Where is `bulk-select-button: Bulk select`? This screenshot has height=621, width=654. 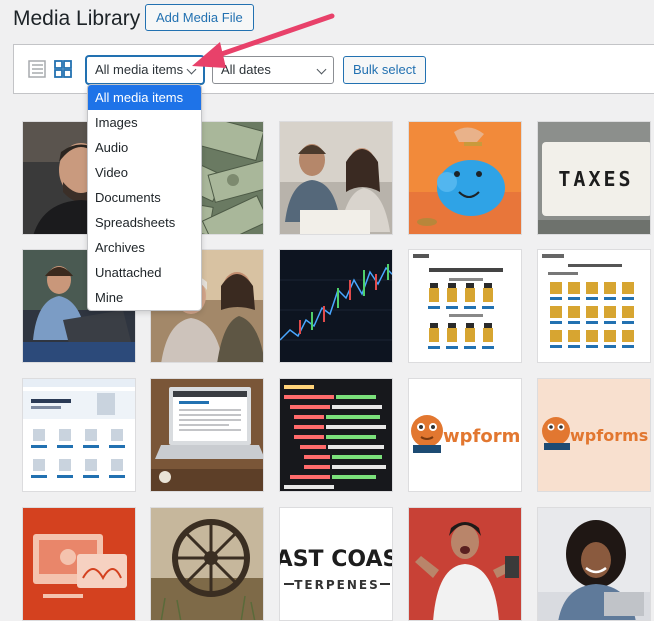
bulk-select-button: Bulk select is located at coordinates (384, 70).